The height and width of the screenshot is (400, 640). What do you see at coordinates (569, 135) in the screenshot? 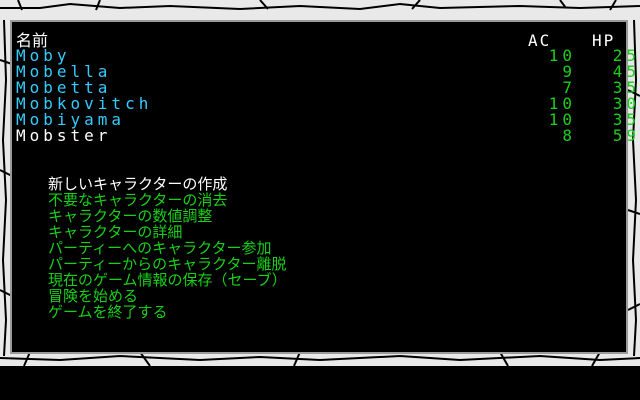
I see `character-ac: 8` at bounding box center [569, 135].